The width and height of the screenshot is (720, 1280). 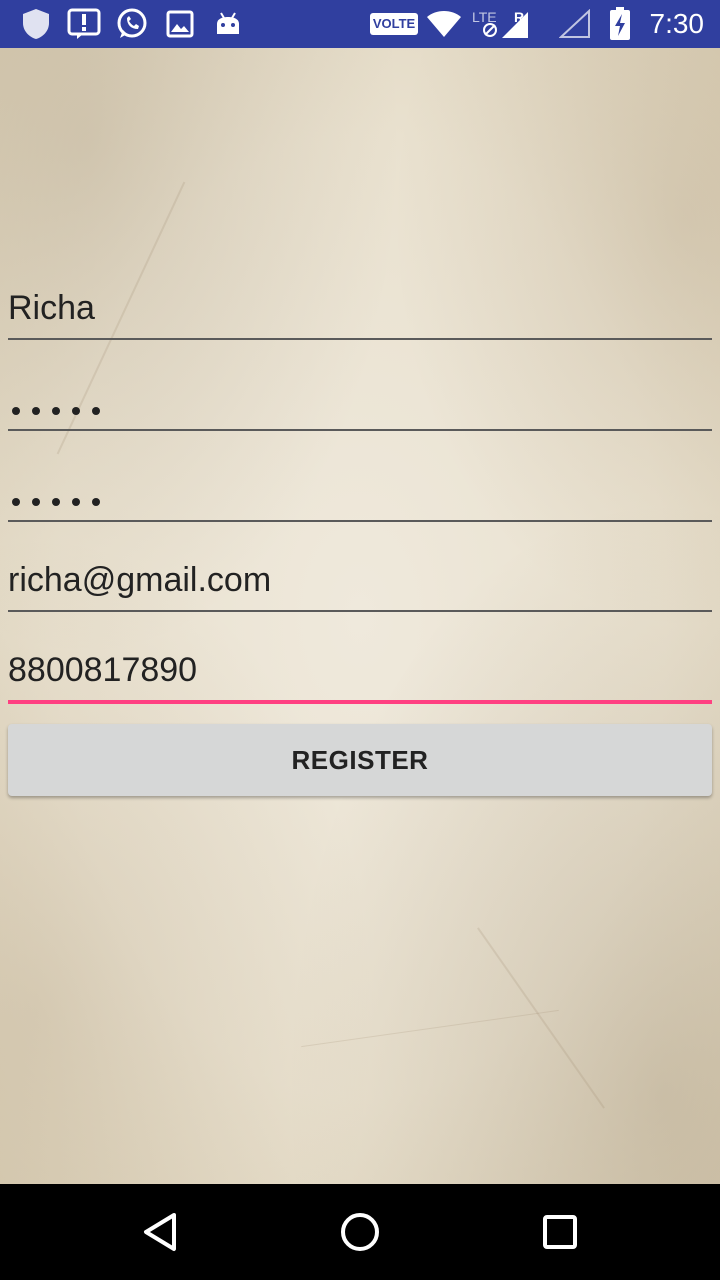 What do you see at coordinates (500, 24) in the screenshot?
I see `lte-icon: LTE R` at bounding box center [500, 24].